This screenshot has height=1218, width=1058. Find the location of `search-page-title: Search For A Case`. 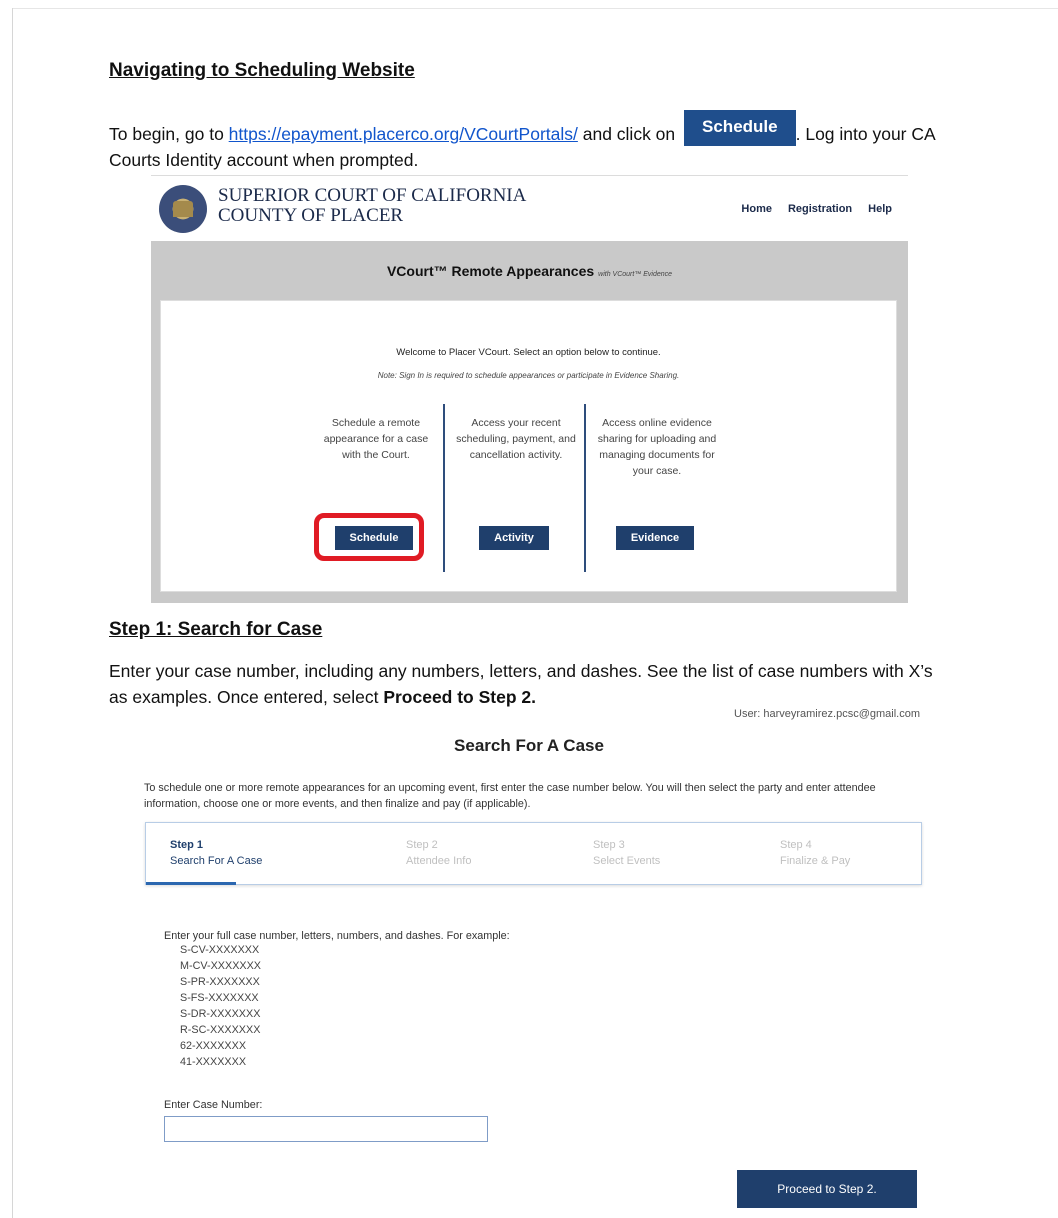

search-page-title: Search For A Case is located at coordinates (529, 745).